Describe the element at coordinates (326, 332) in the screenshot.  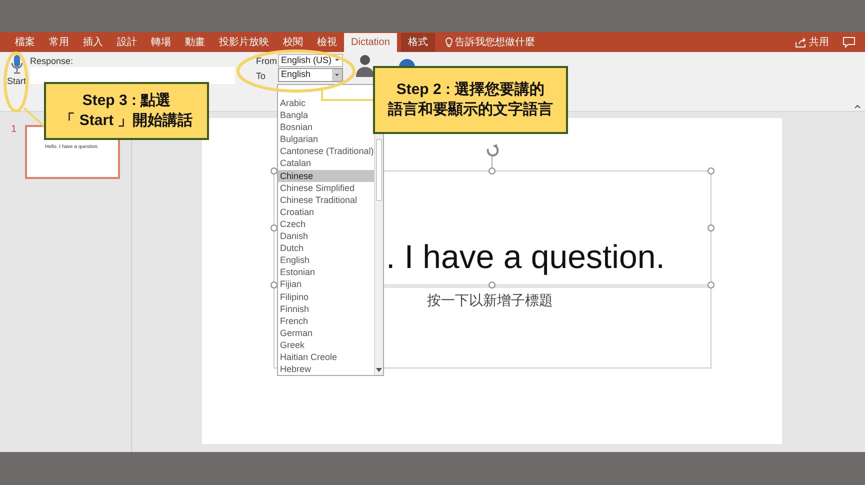
I see `language-option: German` at that location.